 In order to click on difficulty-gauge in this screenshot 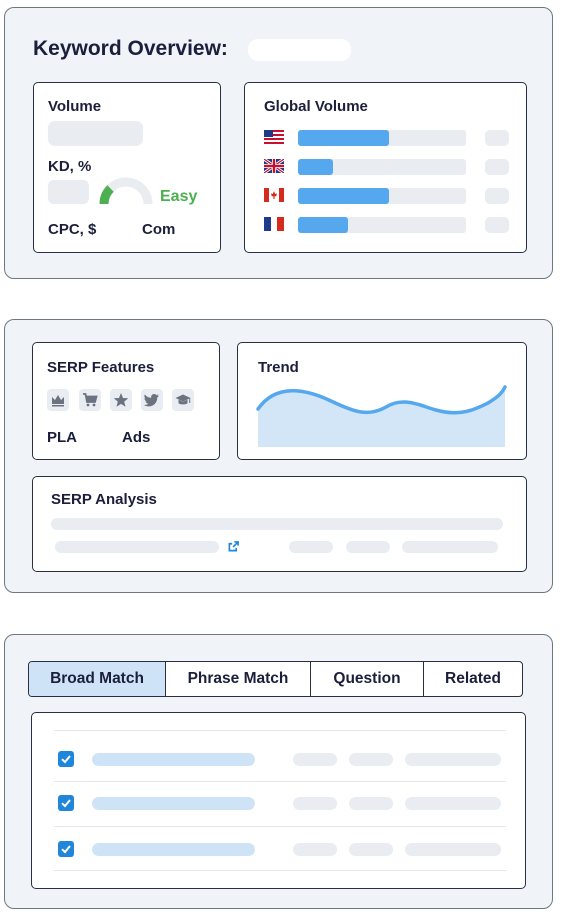, I will do `click(126, 191)`.